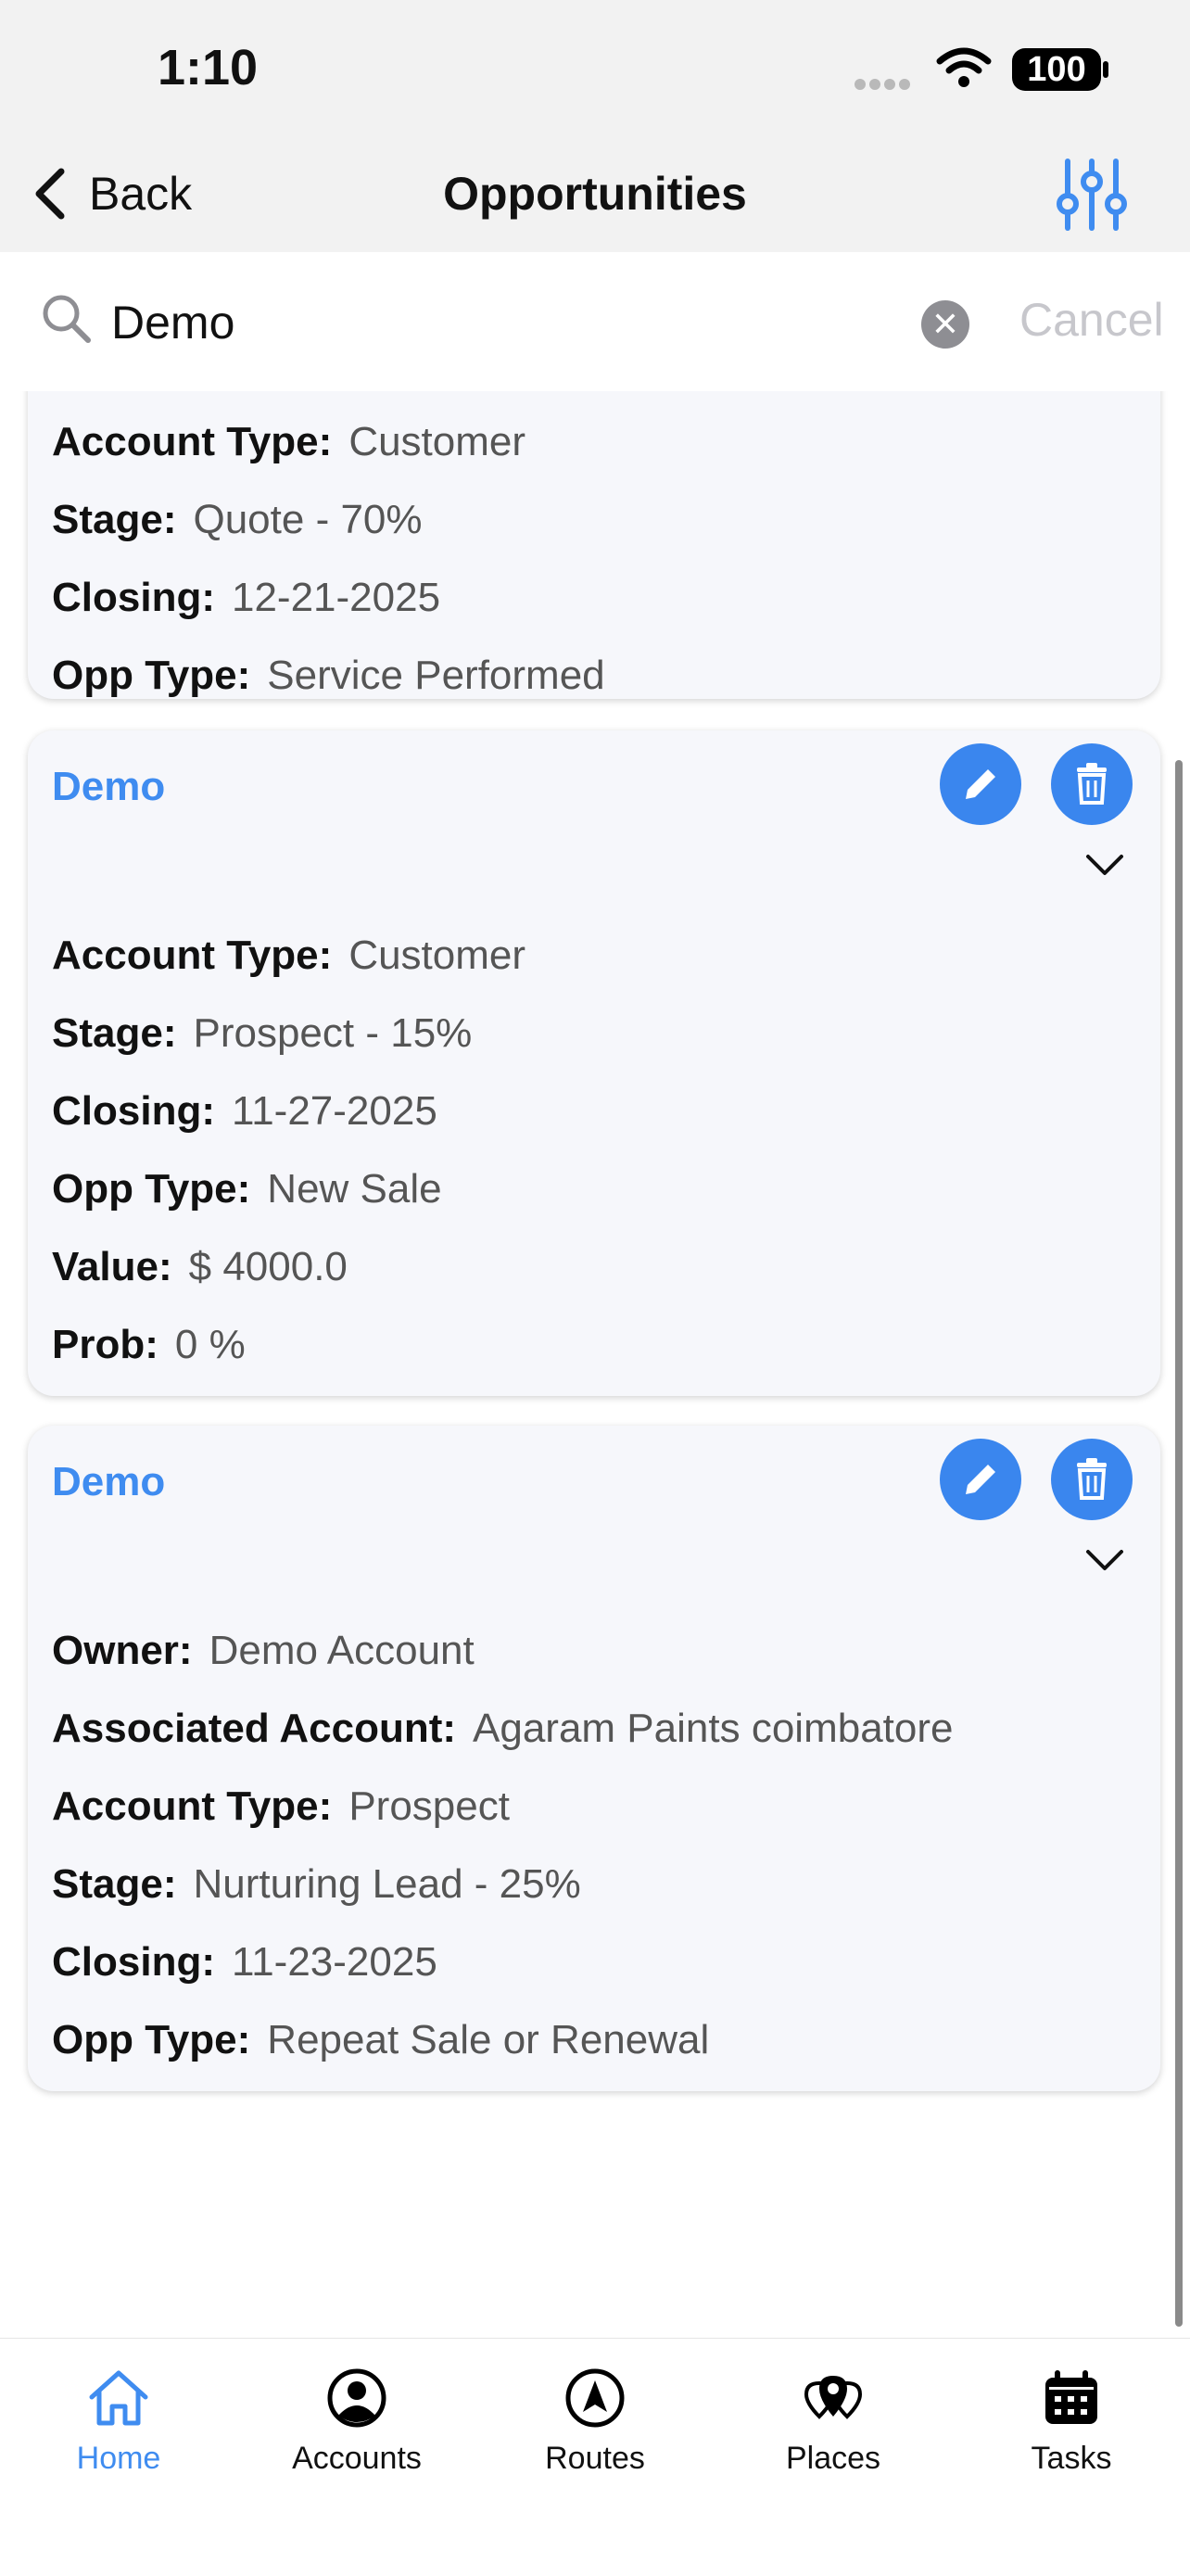  What do you see at coordinates (118, 2398) in the screenshot?
I see `home-icon` at bounding box center [118, 2398].